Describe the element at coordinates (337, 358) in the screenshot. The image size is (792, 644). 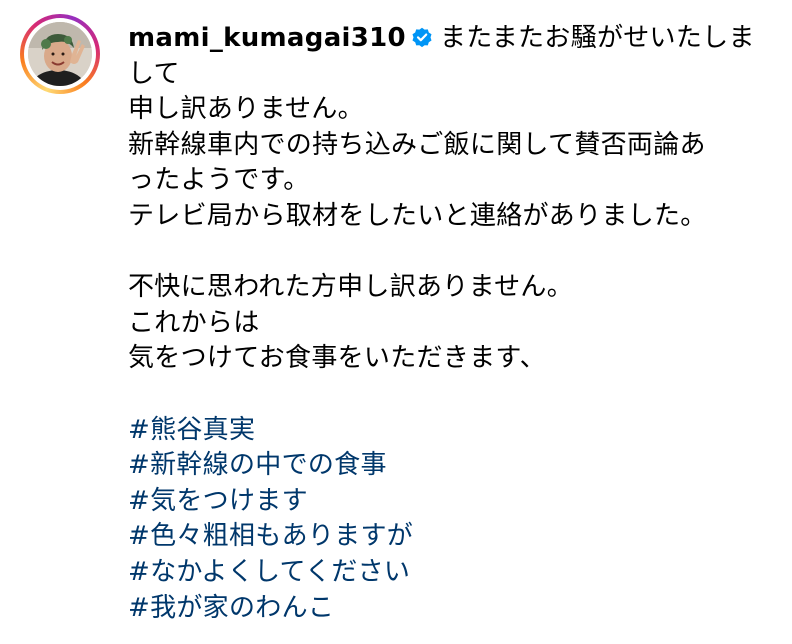
I see `caption-line: 気をつけてお食事をいただきます、` at that location.